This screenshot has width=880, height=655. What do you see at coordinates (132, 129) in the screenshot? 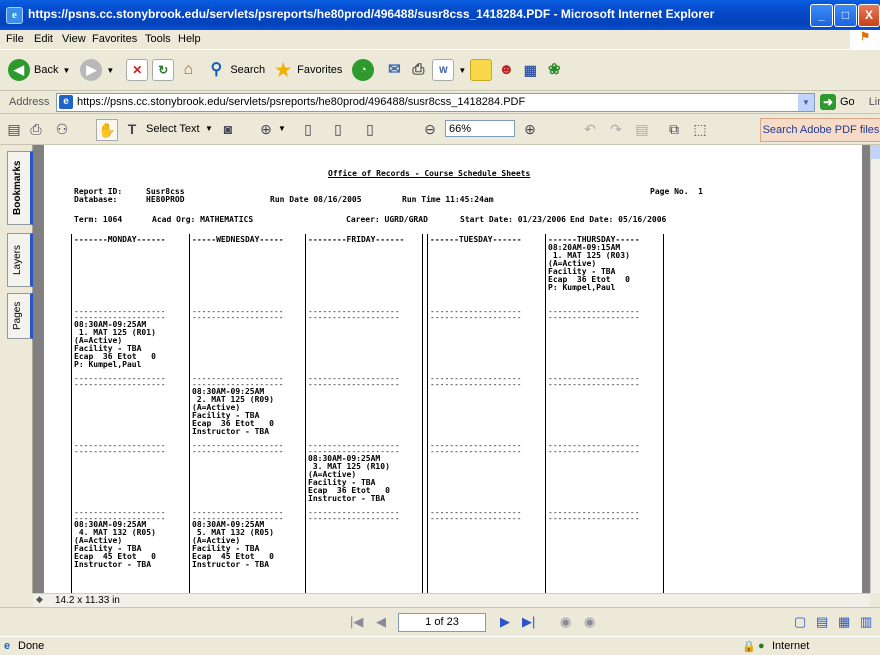
I see `select-text-icon: T` at bounding box center [132, 129].